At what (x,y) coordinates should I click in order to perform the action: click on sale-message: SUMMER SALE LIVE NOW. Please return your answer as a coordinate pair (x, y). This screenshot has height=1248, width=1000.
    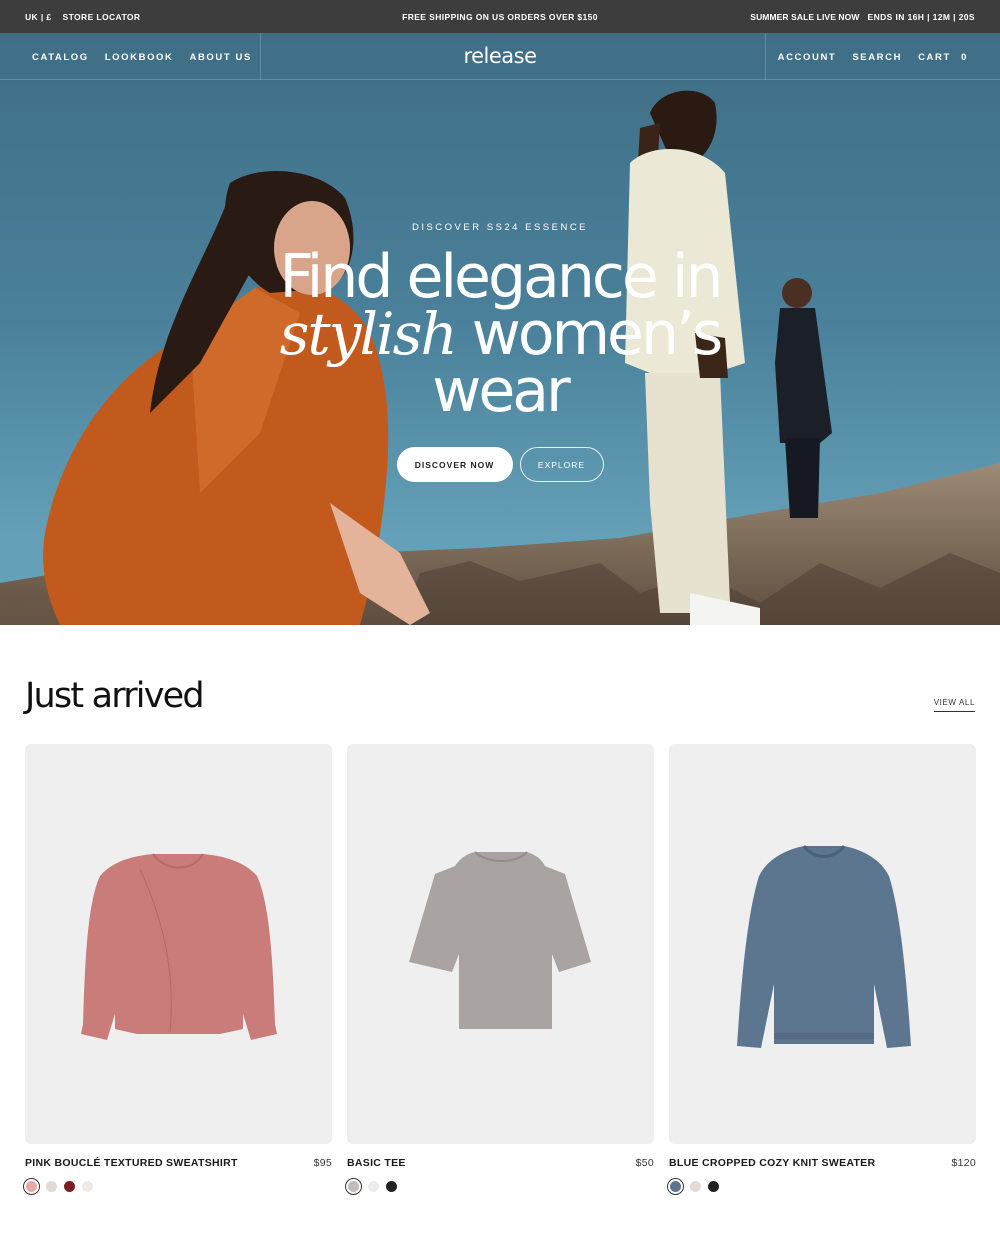
    Looking at the image, I should click on (804, 17).